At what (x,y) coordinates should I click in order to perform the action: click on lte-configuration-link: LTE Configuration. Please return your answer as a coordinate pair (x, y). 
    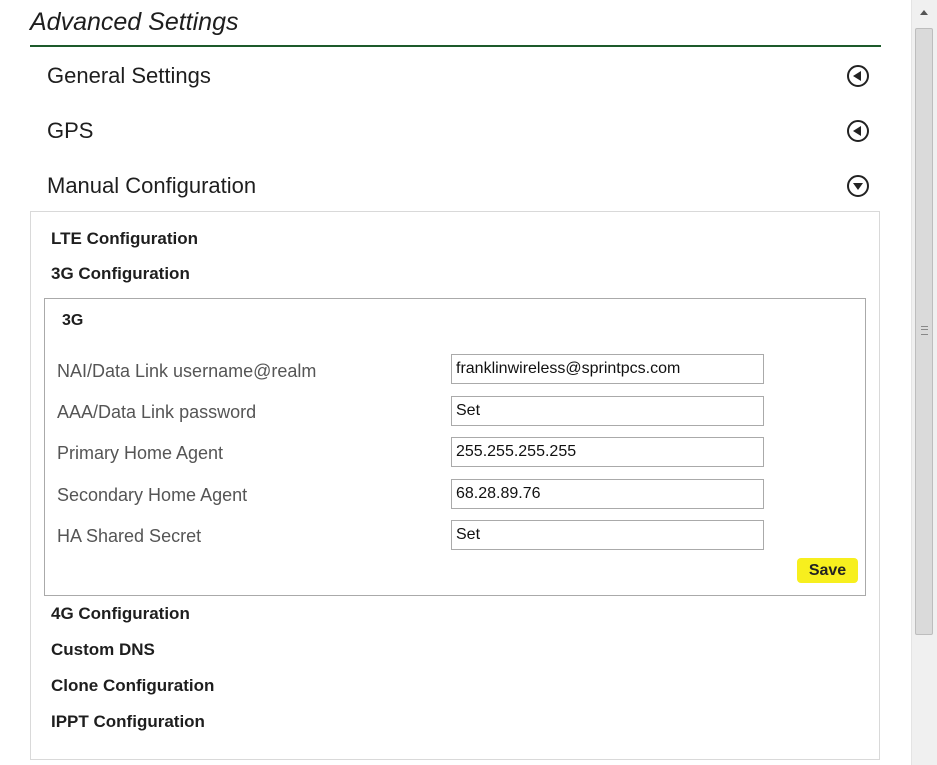
    Looking at the image, I should click on (124, 239).